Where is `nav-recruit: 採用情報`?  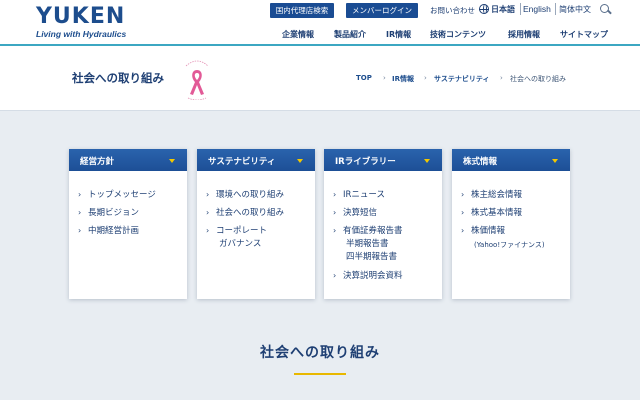
nav-recruit: 採用情報 is located at coordinates (524, 34).